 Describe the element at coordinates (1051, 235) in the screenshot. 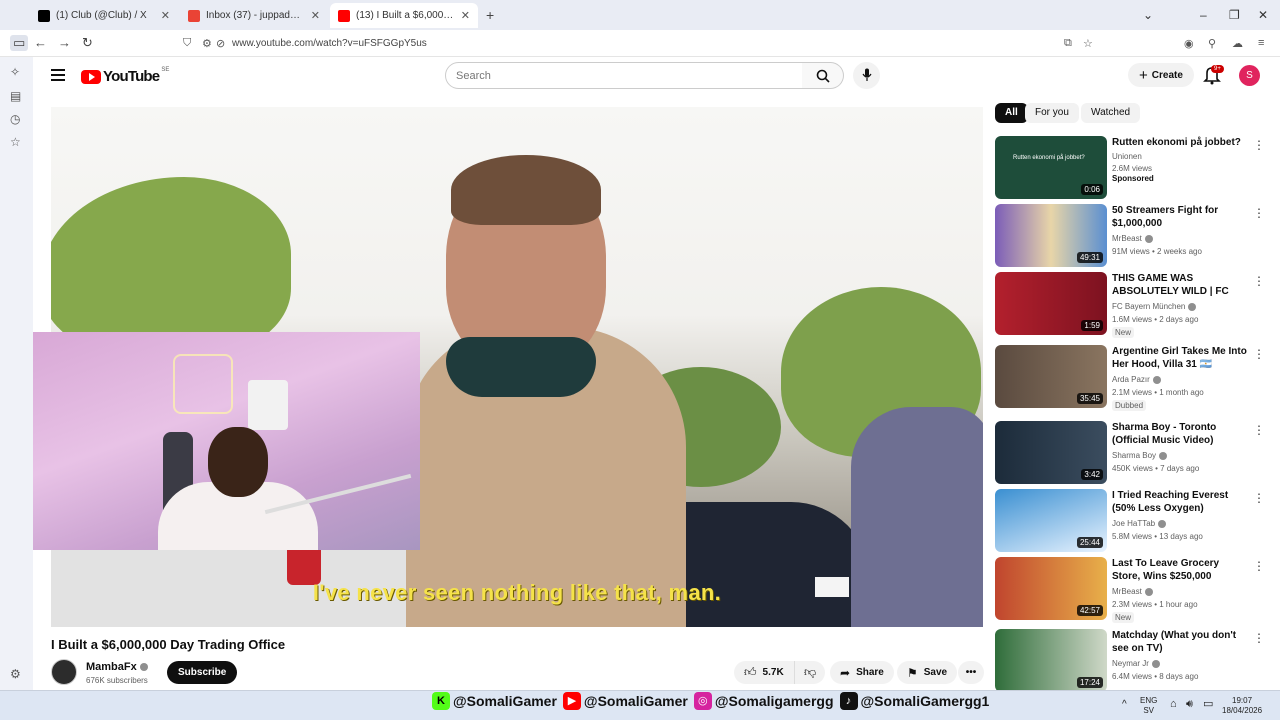

I see `video-thumbnail: 49:31` at that location.